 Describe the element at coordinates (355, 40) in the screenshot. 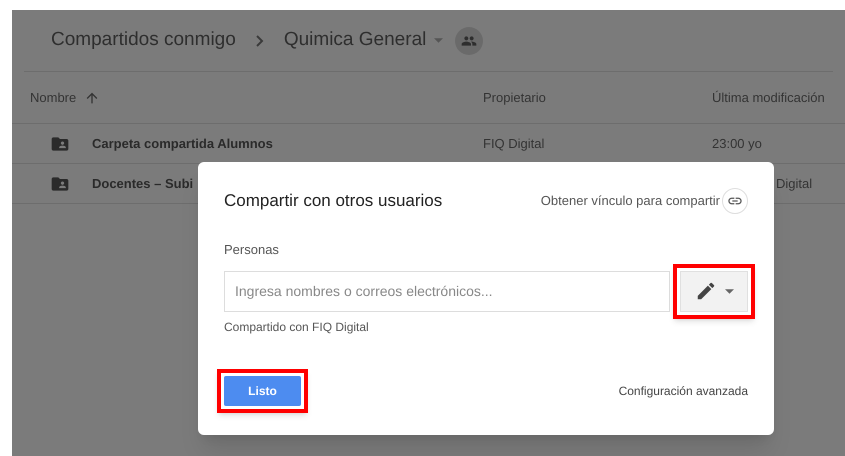

I see `breadcrumb-current: Quimica General` at that location.